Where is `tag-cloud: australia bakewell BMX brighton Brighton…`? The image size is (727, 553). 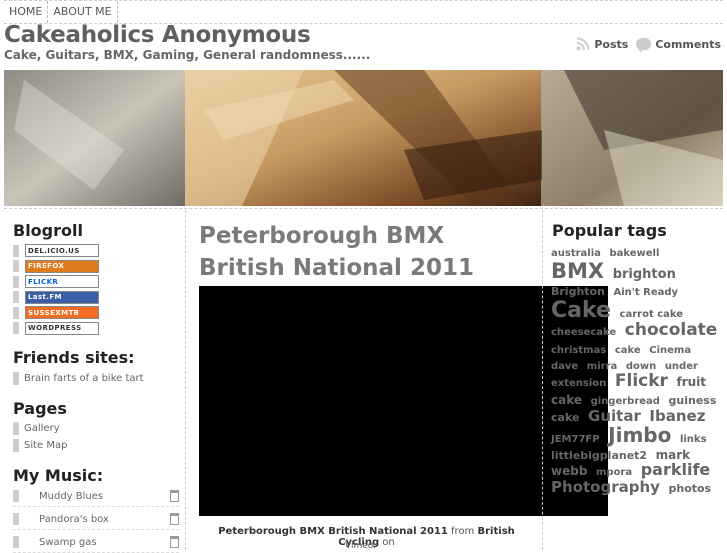 tag-cloud: australia bakewell BMX brighton Brighton… is located at coordinates (636, 369).